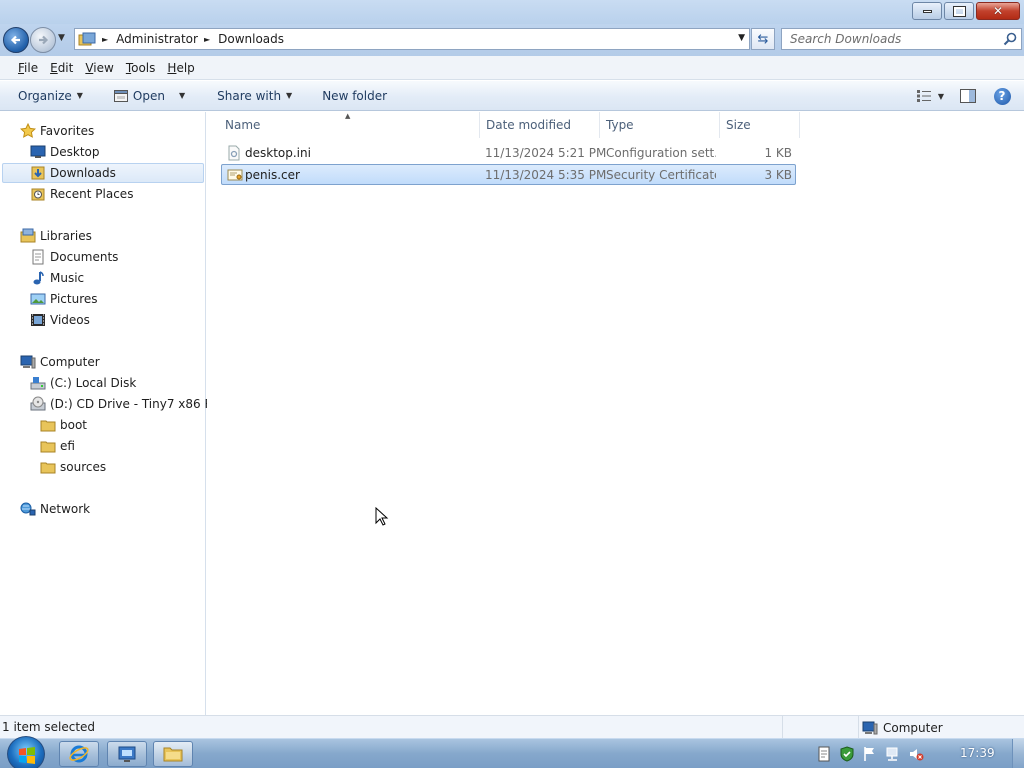 The image size is (1024, 768). Describe the element at coordinates (893, 754) in the screenshot. I see `network-icon` at that location.